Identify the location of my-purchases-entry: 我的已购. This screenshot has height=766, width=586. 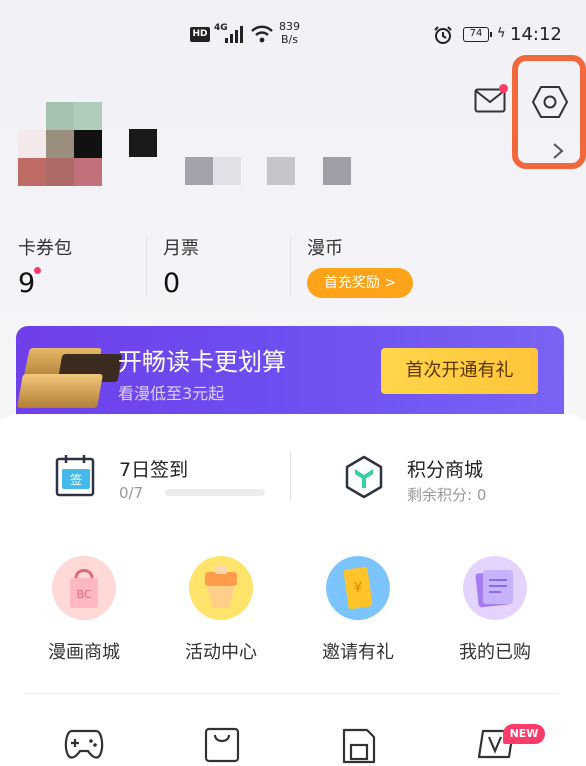
(495, 610).